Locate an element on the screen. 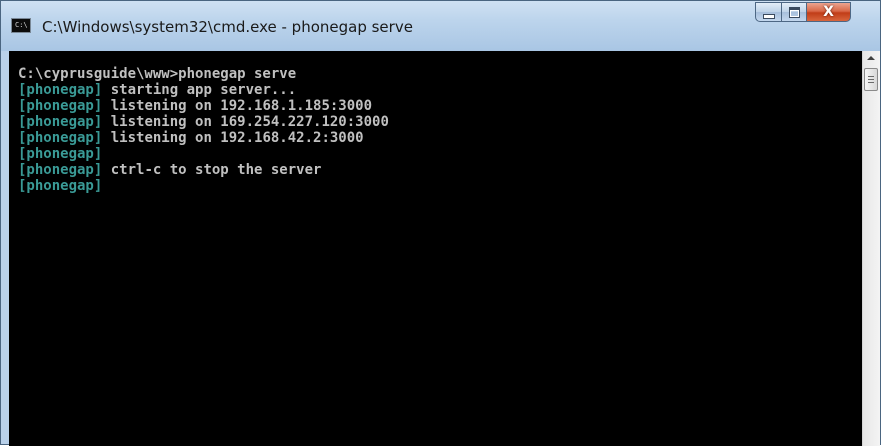 This screenshot has height=446, width=881. maximize-button is located at coordinates (794, 12).